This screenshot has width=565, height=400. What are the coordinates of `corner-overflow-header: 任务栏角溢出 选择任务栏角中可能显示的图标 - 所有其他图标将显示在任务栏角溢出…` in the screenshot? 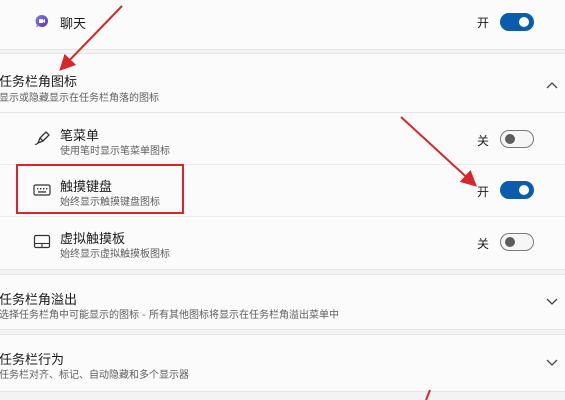 It's located at (282, 302).